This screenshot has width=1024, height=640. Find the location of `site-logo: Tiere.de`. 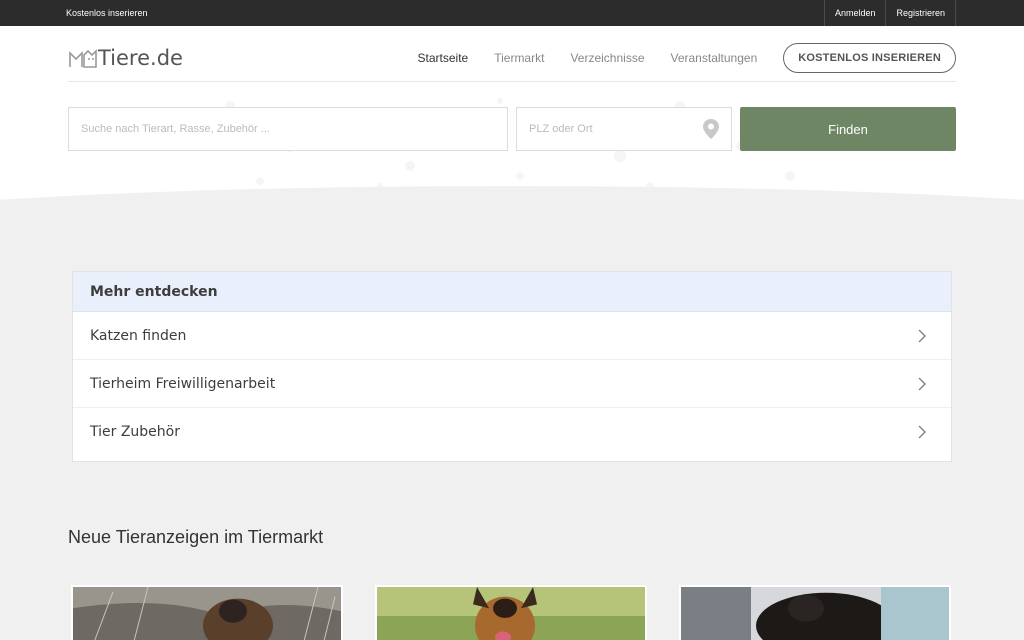

site-logo: Tiere.de is located at coordinates (125, 58).